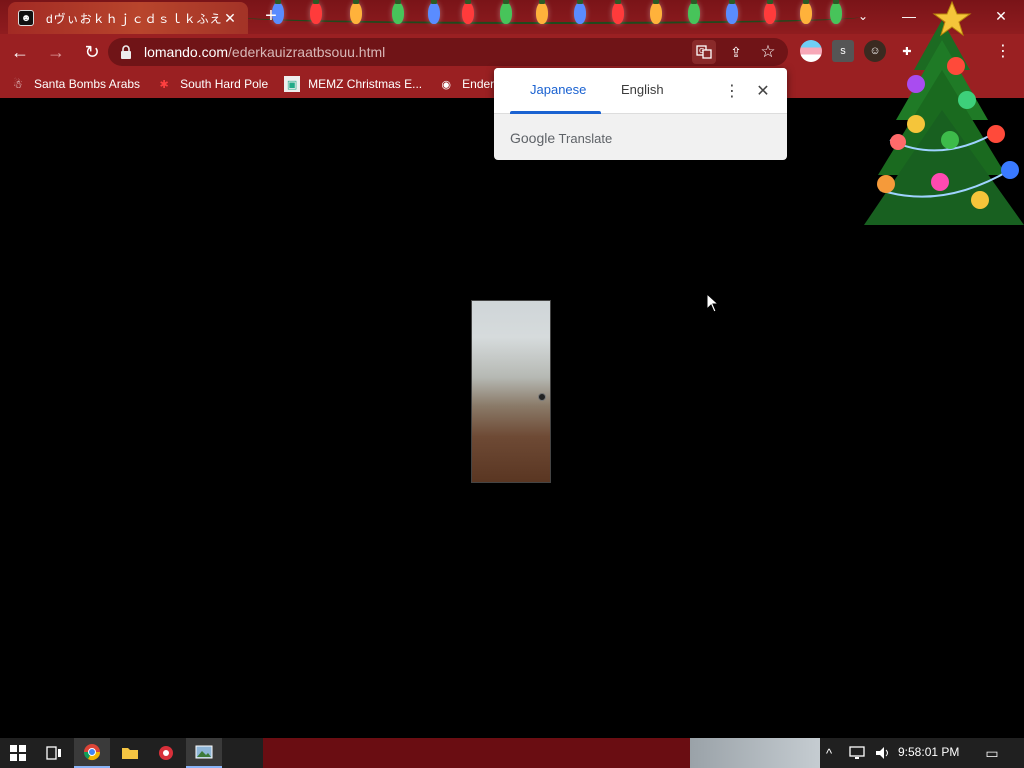 The width and height of the screenshot is (1024, 768). I want to click on share-icon: ⇪, so click(736, 52).